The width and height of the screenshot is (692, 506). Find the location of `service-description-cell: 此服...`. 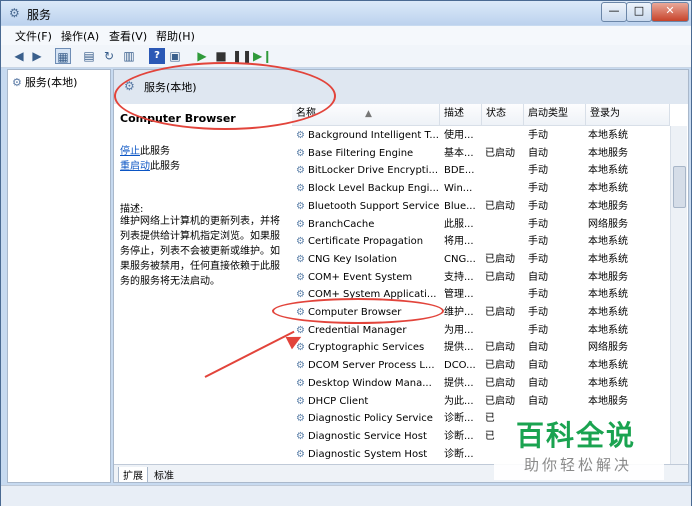

service-description-cell: 此服... is located at coordinates (459, 224).